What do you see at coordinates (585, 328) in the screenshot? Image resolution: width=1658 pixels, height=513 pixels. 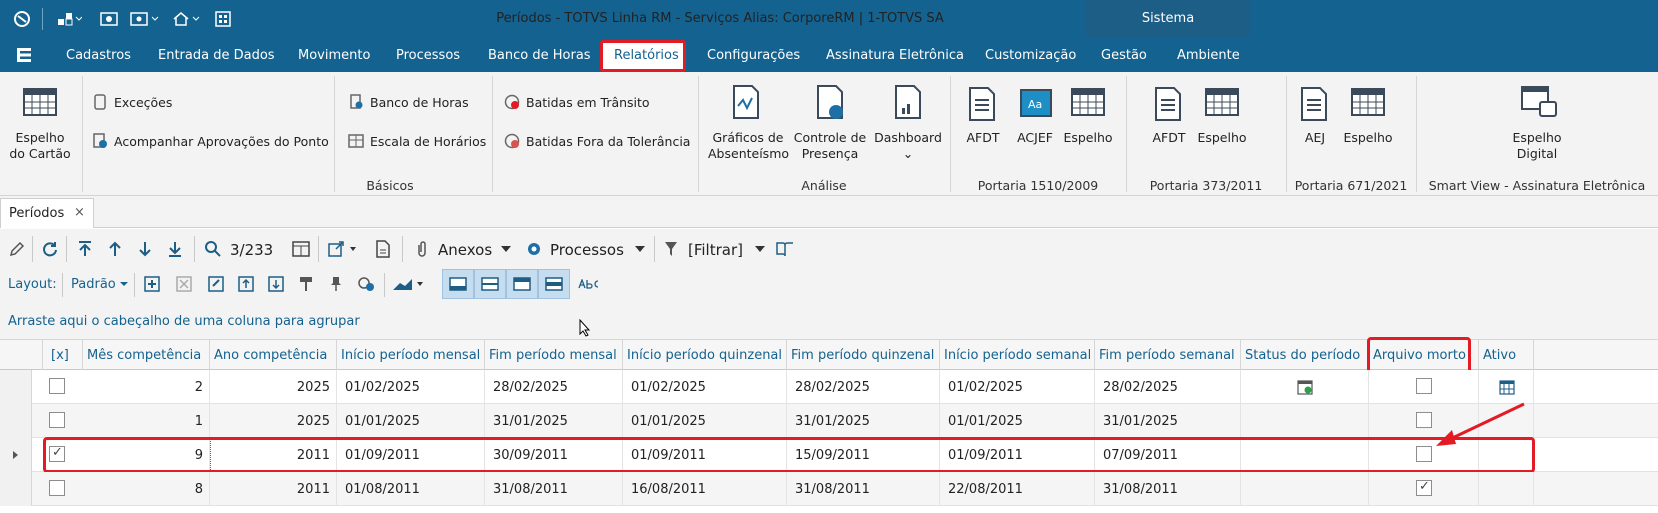 I see `mouse-cursor-icon` at bounding box center [585, 328].